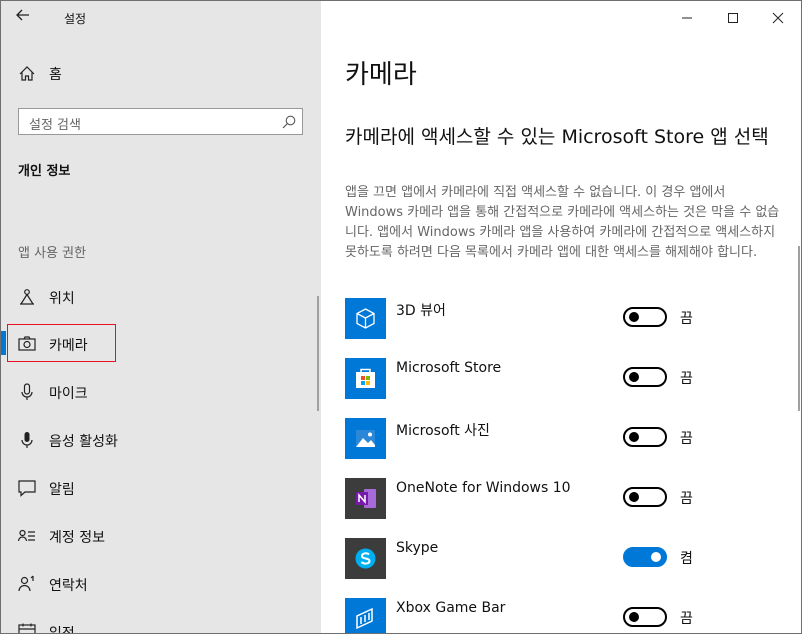  I want to click on contacts-icon, so click(26, 583).